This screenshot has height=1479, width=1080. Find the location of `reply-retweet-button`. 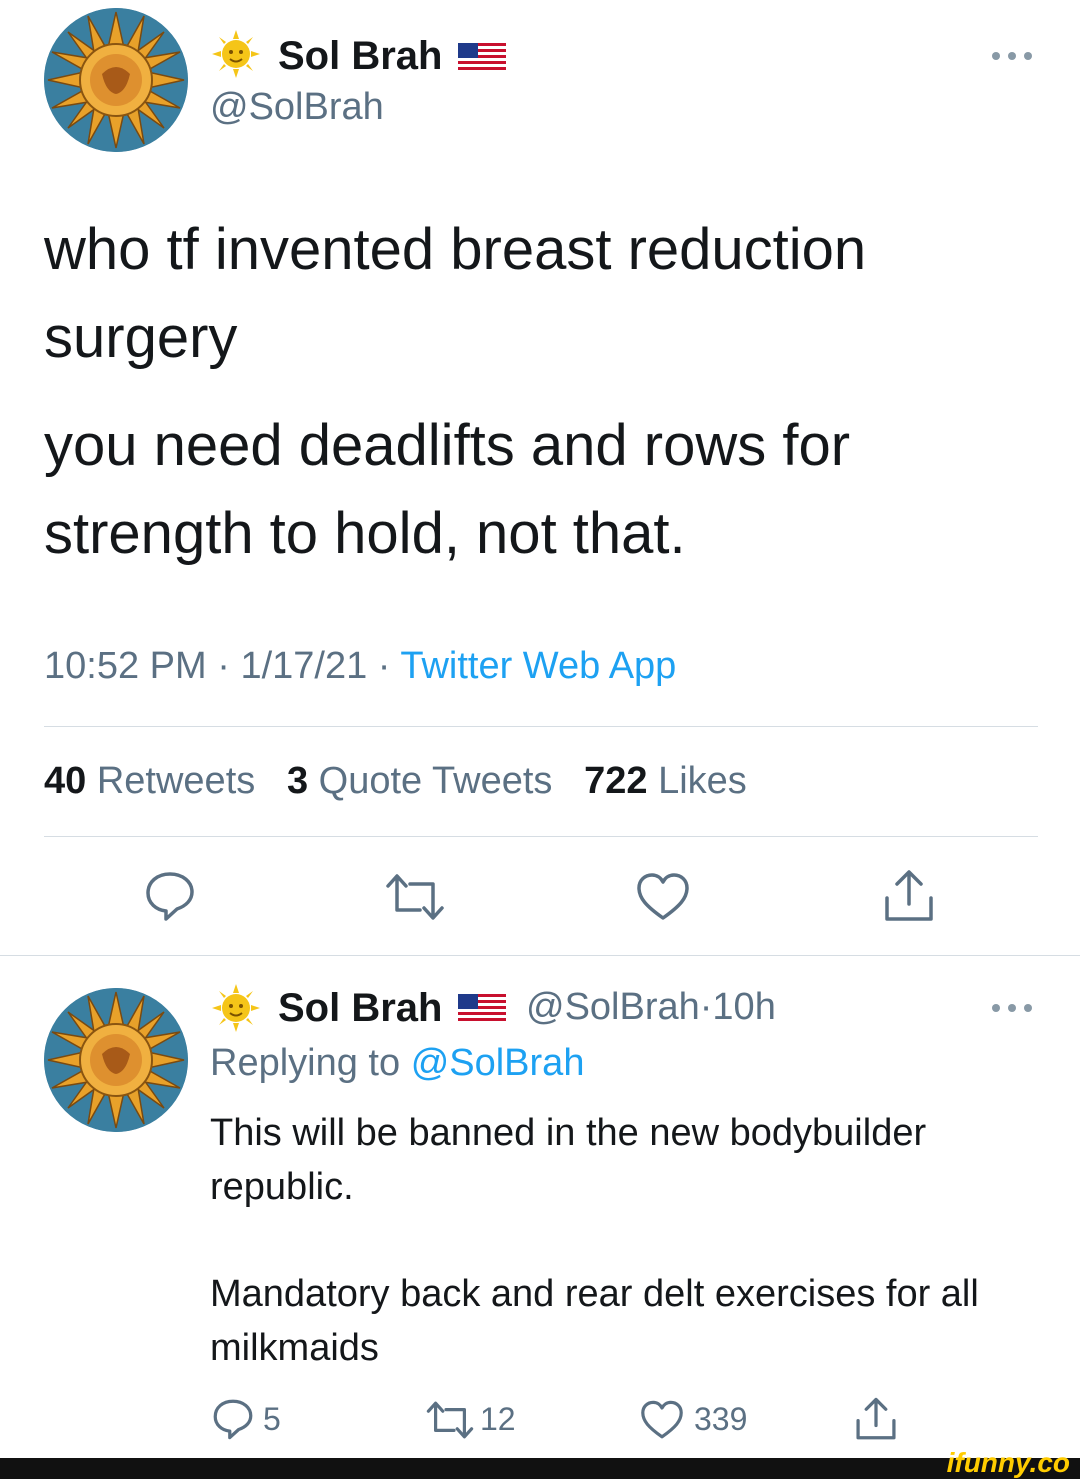

reply-retweet-button is located at coordinates (450, 1420).